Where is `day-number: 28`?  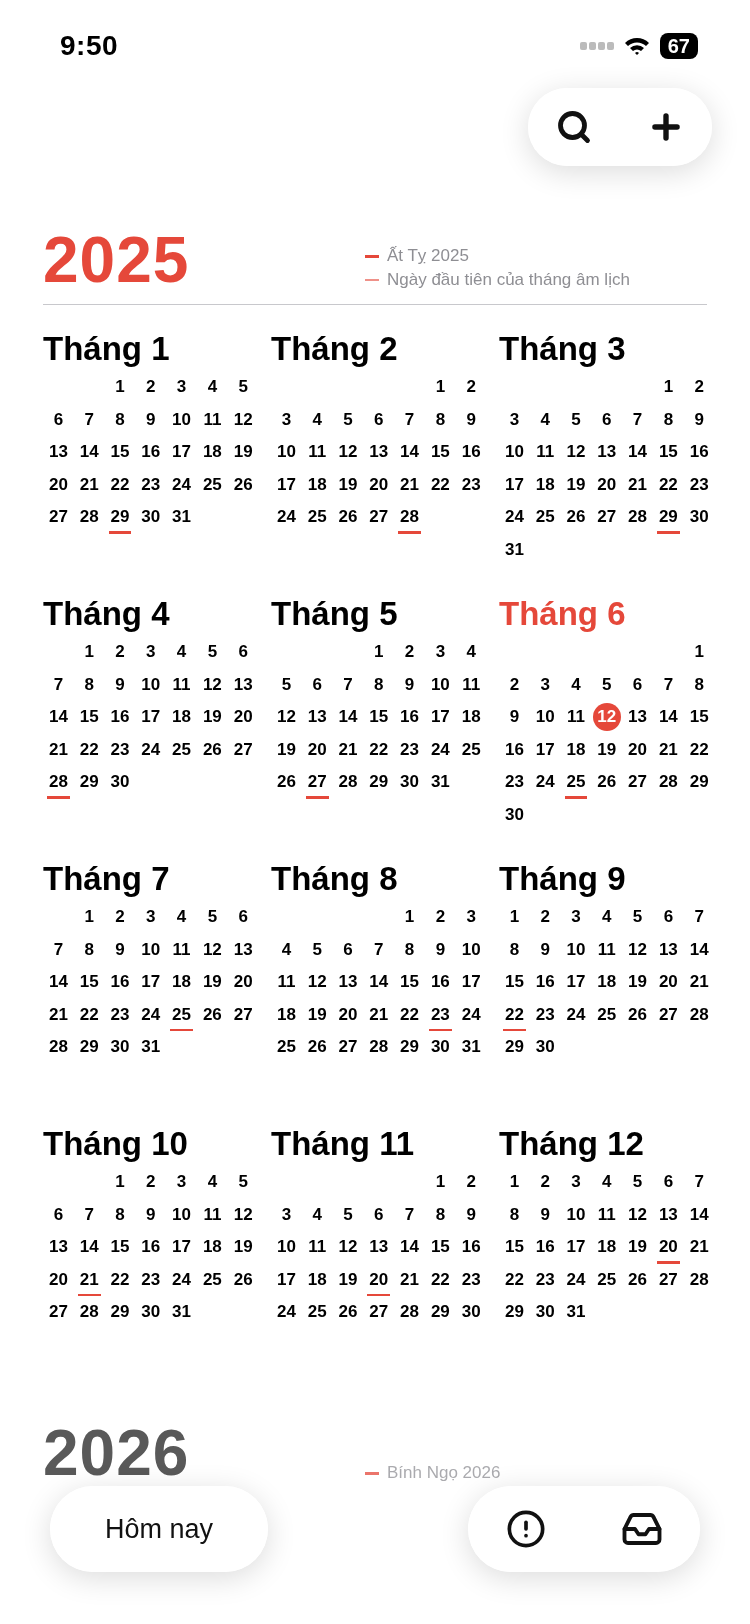 day-number: 28 is located at coordinates (409, 517).